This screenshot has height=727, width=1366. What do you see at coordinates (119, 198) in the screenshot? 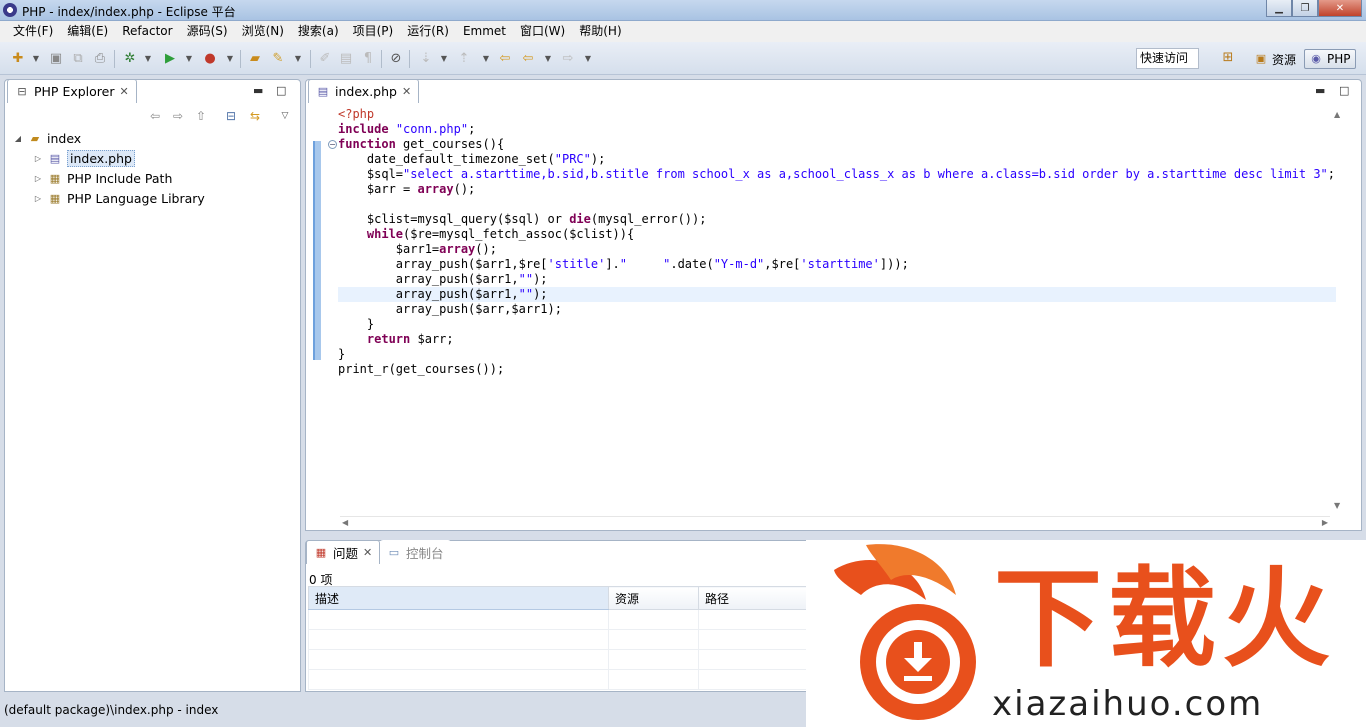
I see `tree-item-language-library: ▷ ▦ PHP Language Library` at bounding box center [119, 198].